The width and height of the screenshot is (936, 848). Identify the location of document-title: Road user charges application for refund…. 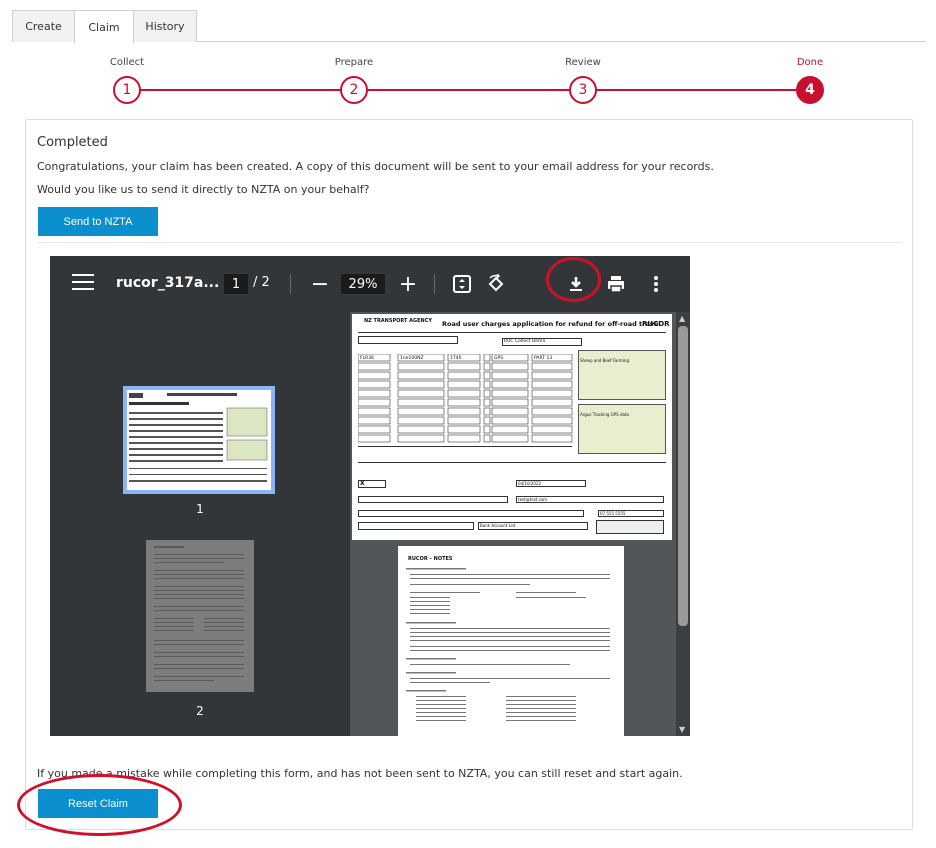
(551, 324).